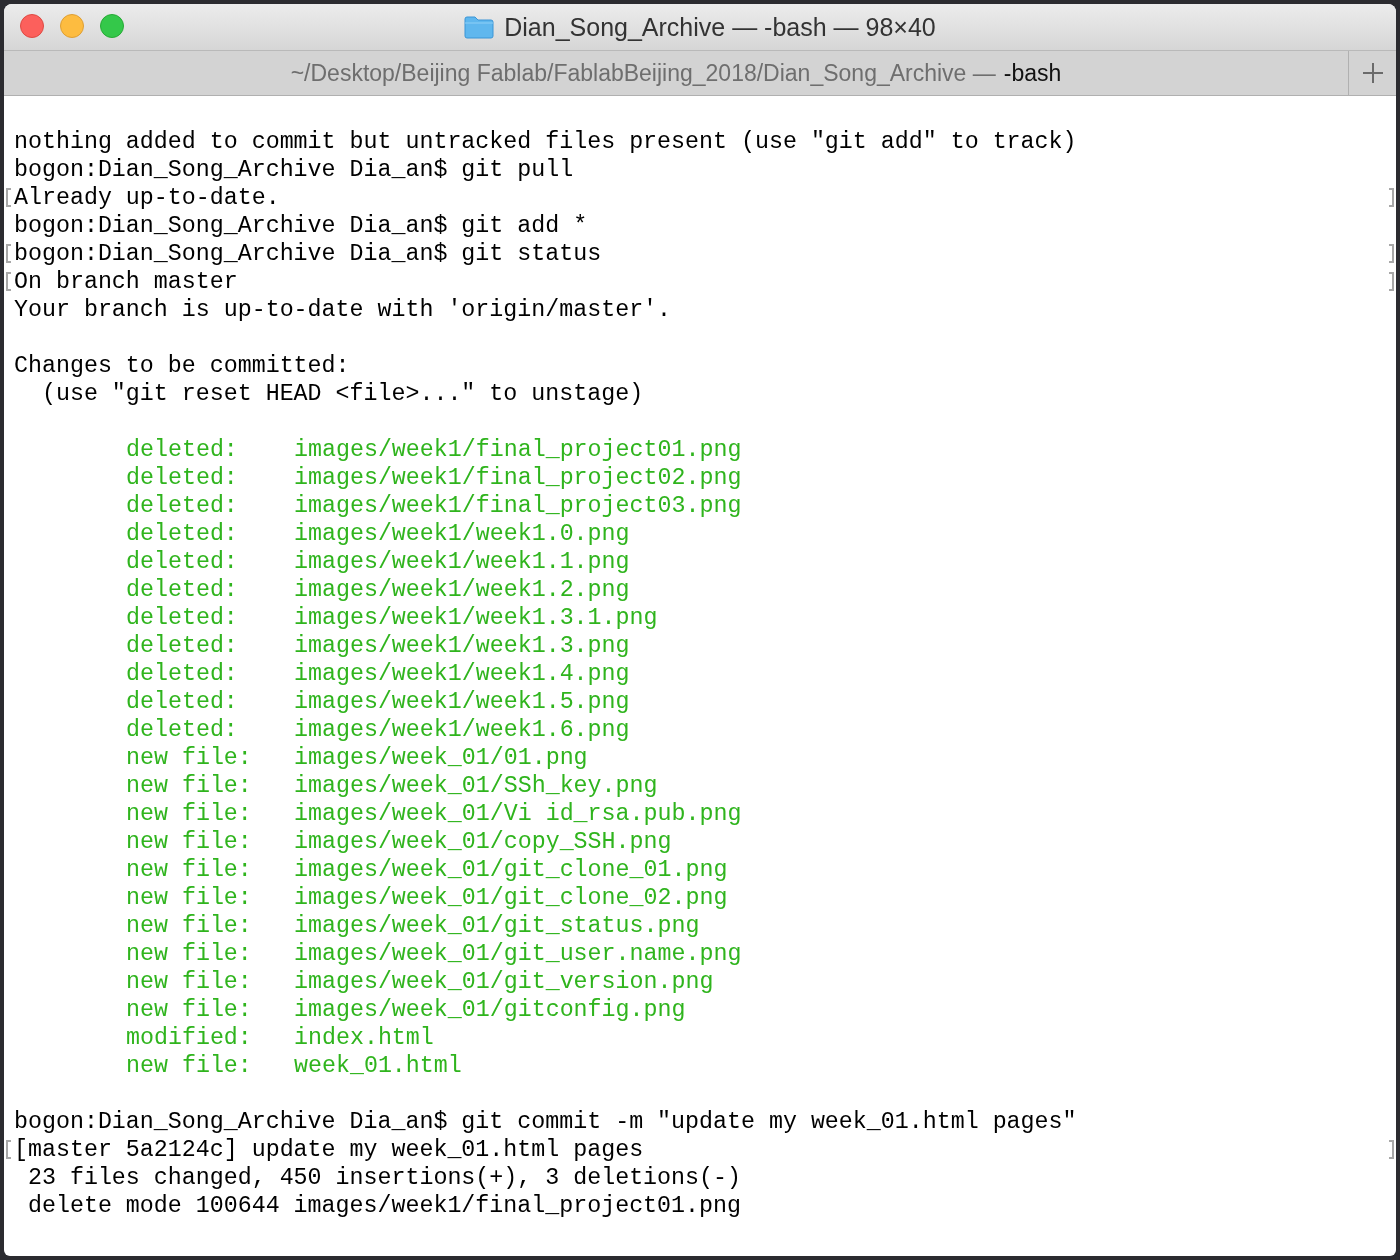 This screenshot has width=1400, height=1260. Describe the element at coordinates (32, 26) in the screenshot. I see `close-button` at that location.